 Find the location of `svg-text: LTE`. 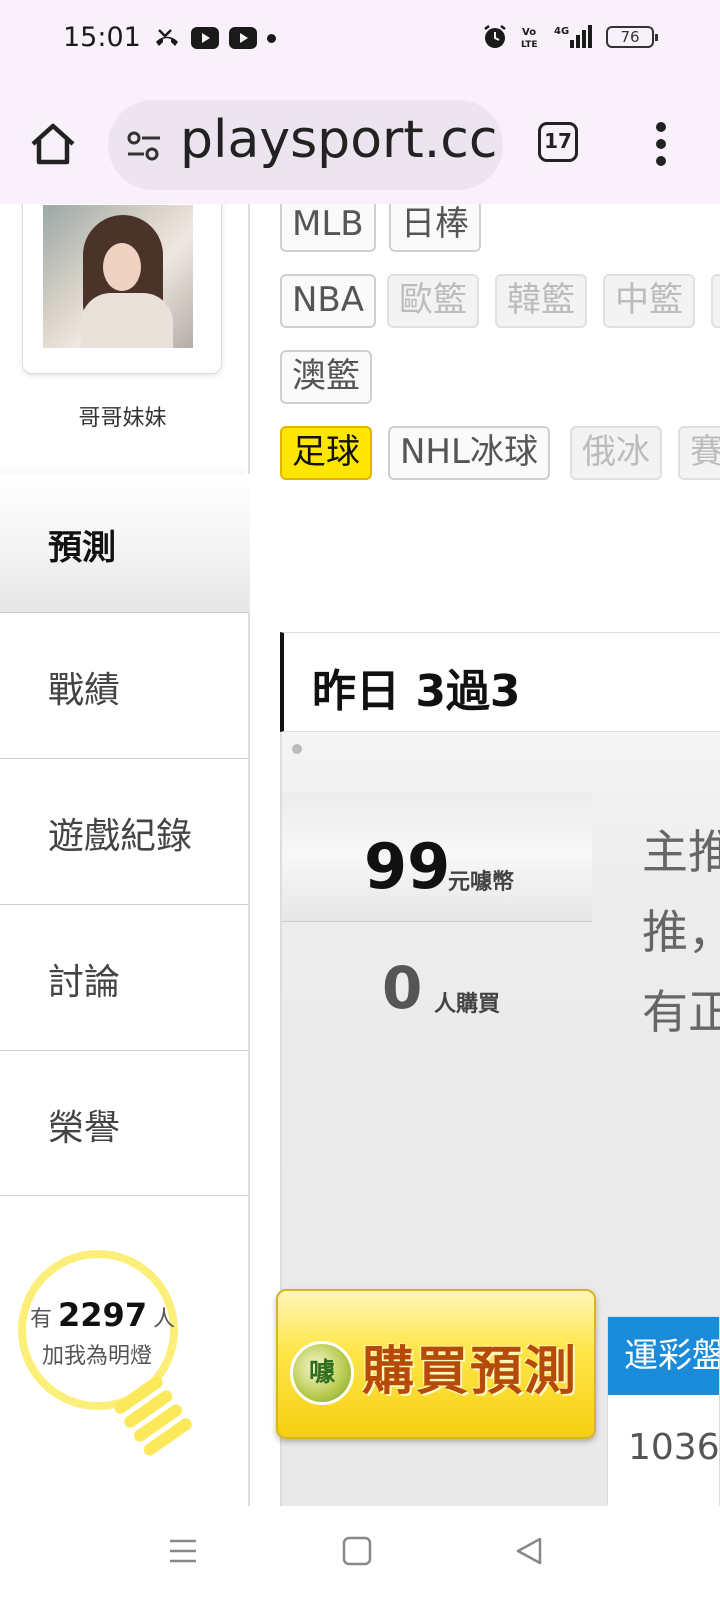

svg-text: LTE is located at coordinates (529, 45).